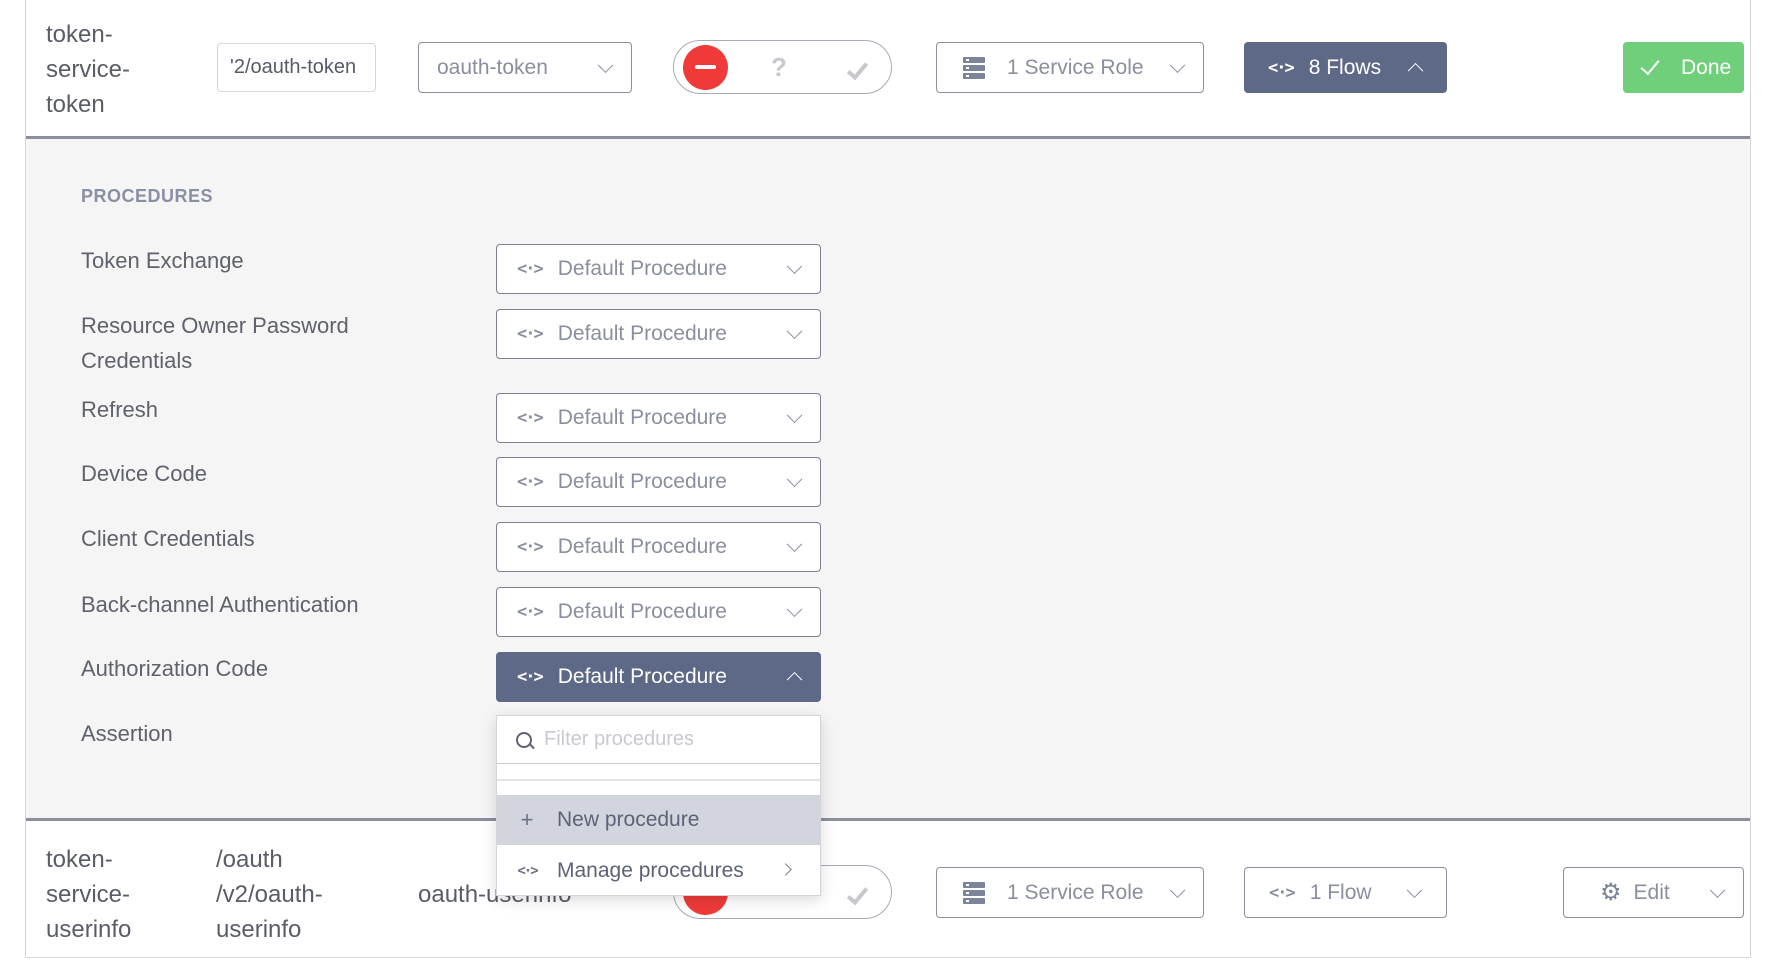 This screenshot has width=1770, height=974. What do you see at coordinates (658, 482) in the screenshot?
I see `procedure-select-device-code: <·> Default Procedure` at bounding box center [658, 482].